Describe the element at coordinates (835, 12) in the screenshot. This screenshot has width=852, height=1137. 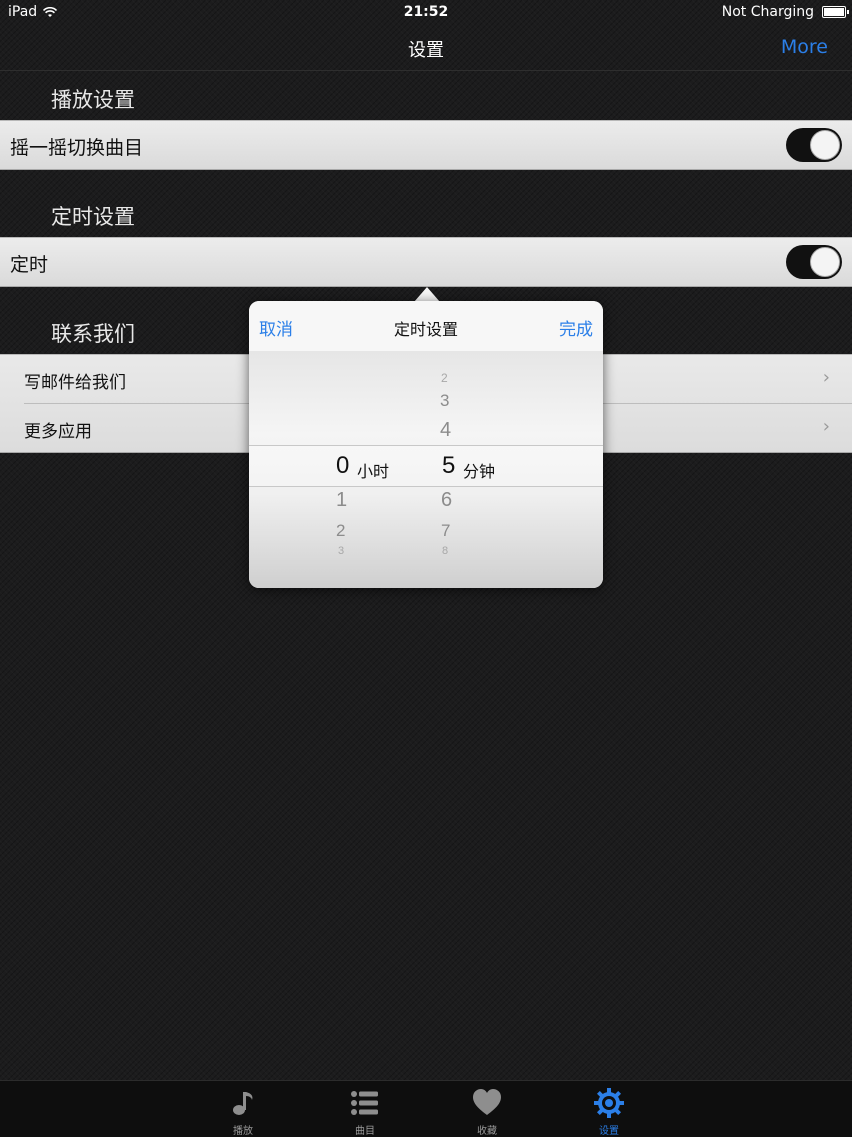
I see `battery-icon` at that location.